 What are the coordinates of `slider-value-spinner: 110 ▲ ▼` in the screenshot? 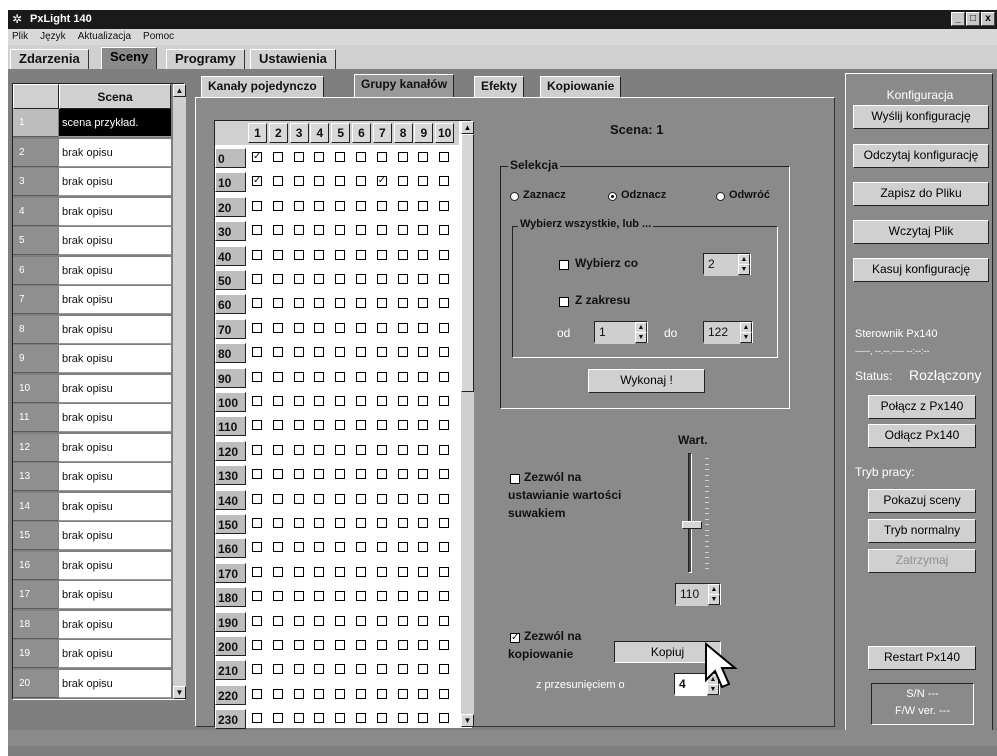 It's located at (698, 594).